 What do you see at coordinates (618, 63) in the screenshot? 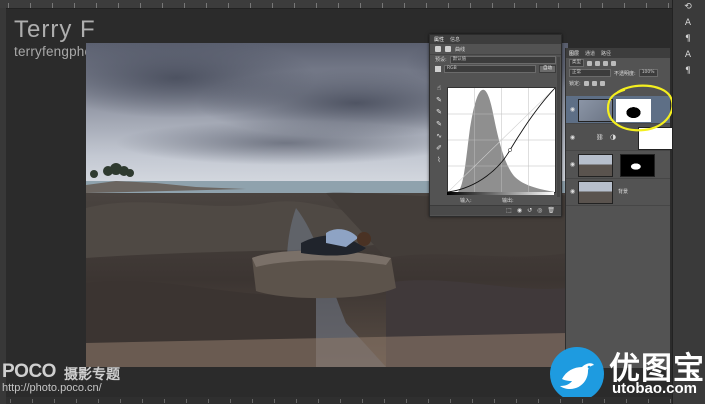
I see `layer-filter-row: 类型` at bounding box center [618, 63].